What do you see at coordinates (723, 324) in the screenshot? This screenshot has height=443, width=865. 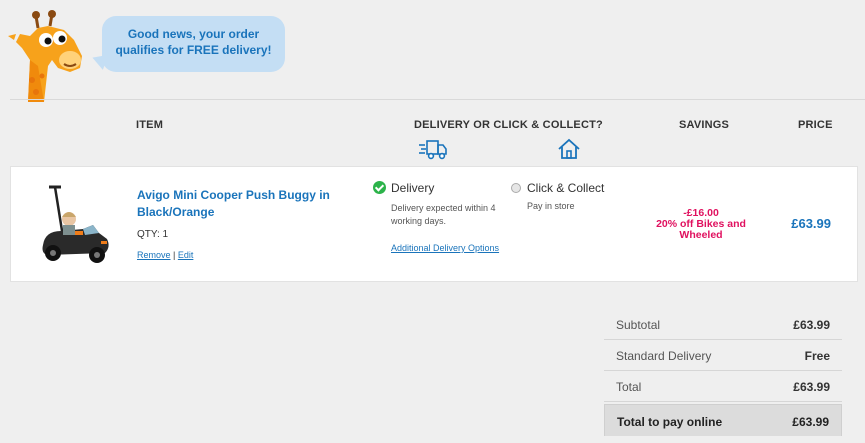 I see `summary-row-subtotal: Subtotal £63.99` at bounding box center [723, 324].